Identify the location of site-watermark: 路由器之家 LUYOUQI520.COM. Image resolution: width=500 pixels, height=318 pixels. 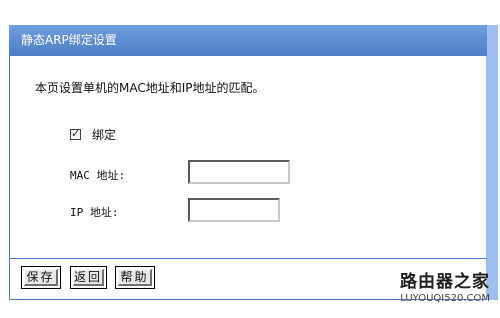
(445, 289).